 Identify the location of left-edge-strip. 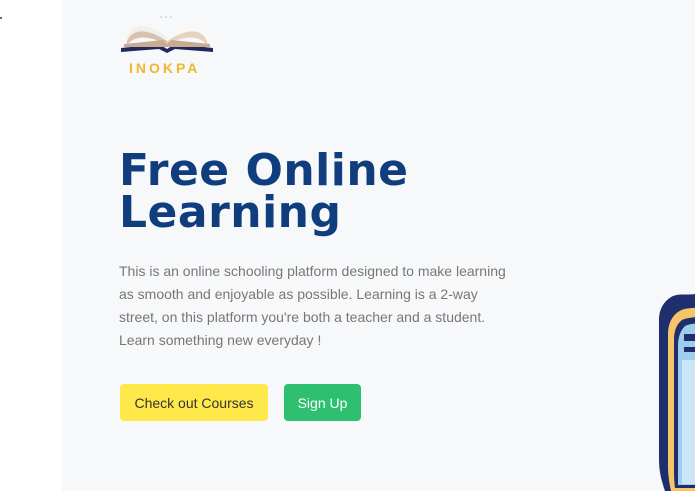
(31, 245).